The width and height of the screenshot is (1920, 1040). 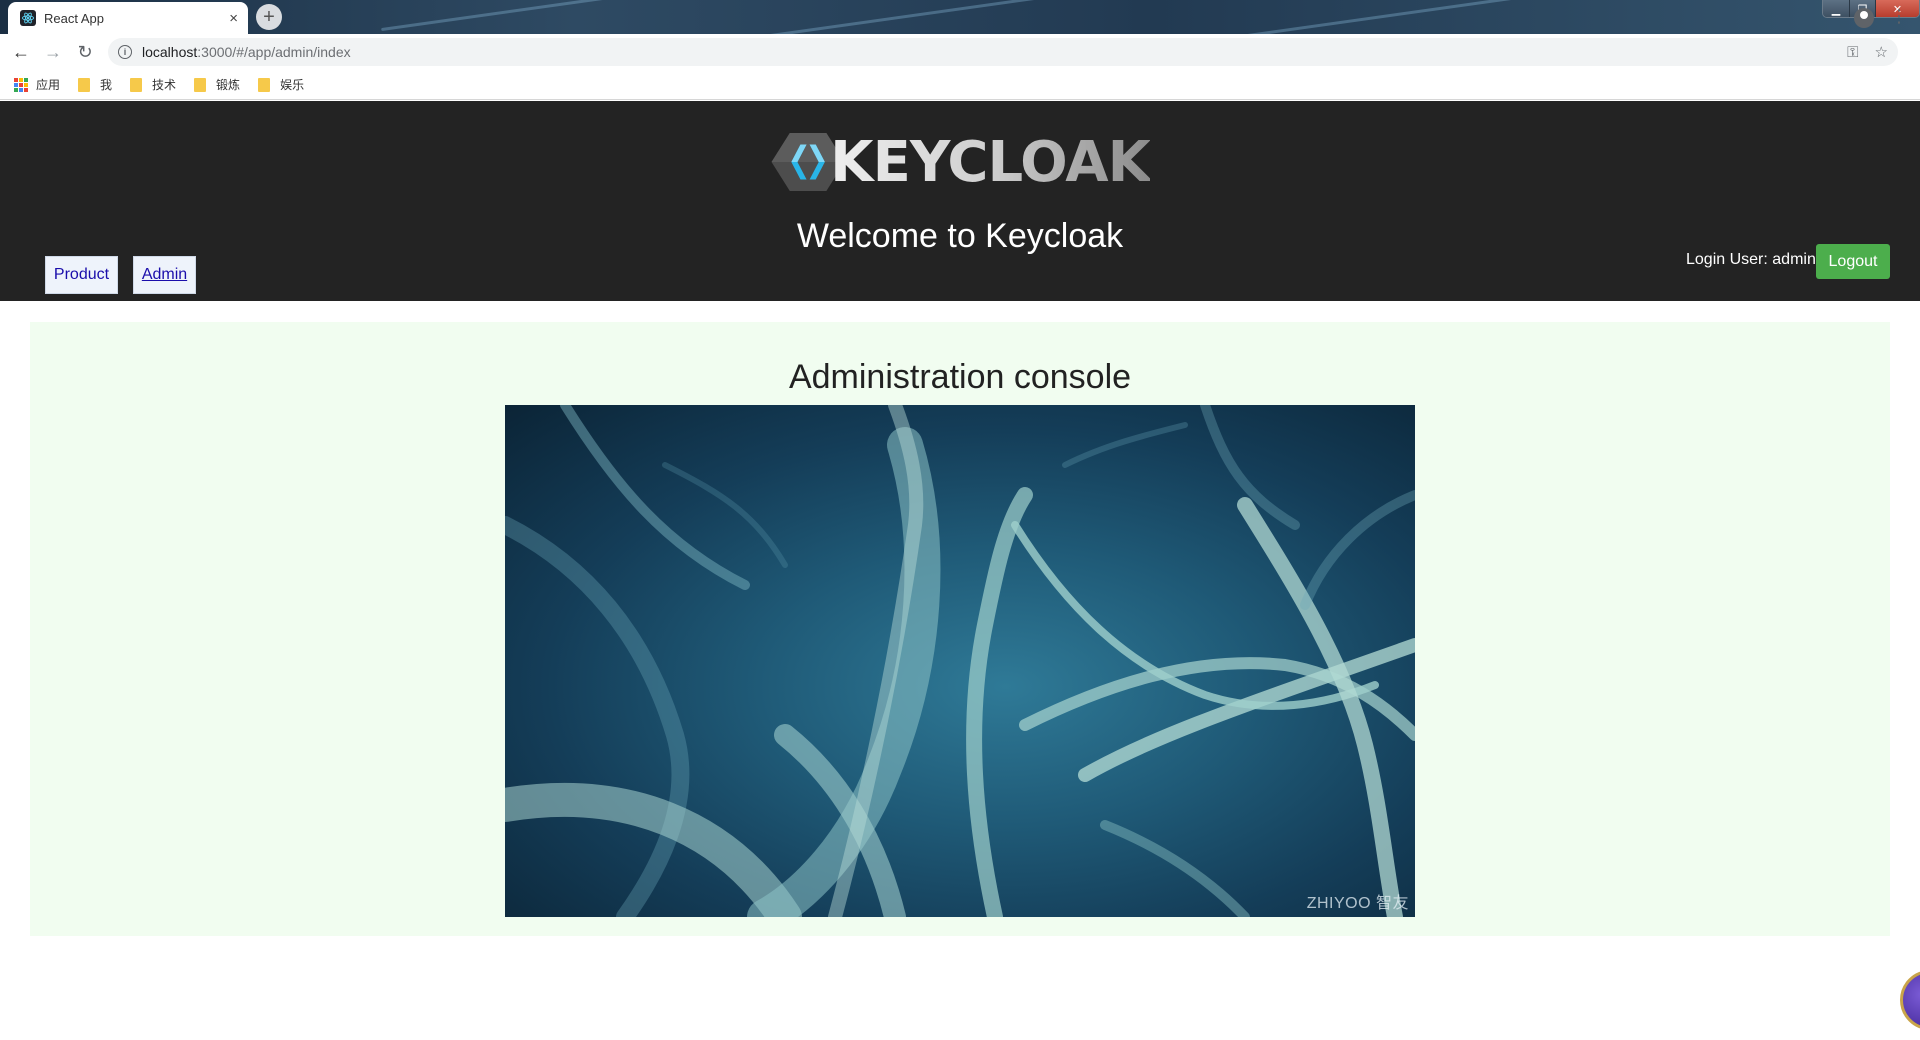 I want to click on bookmark-label: 锻炼, so click(x=228, y=85).